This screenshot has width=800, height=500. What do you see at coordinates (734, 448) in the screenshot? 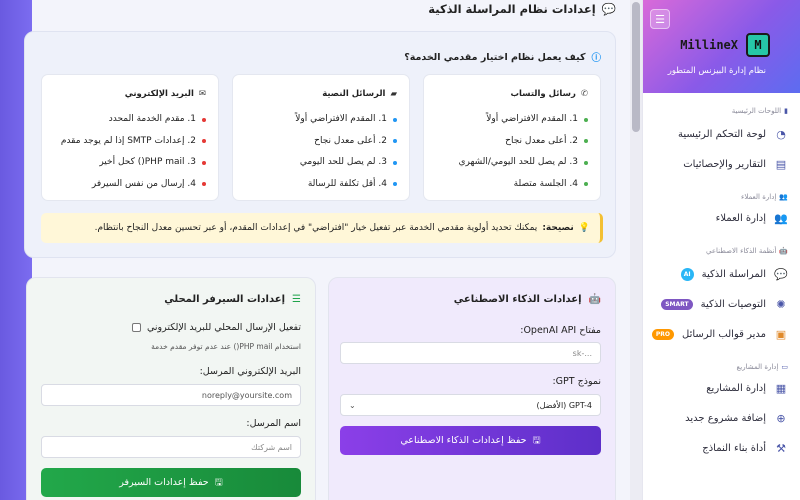
I see `sidebar-item-label: أداة بناء النماذج` at bounding box center [734, 448].